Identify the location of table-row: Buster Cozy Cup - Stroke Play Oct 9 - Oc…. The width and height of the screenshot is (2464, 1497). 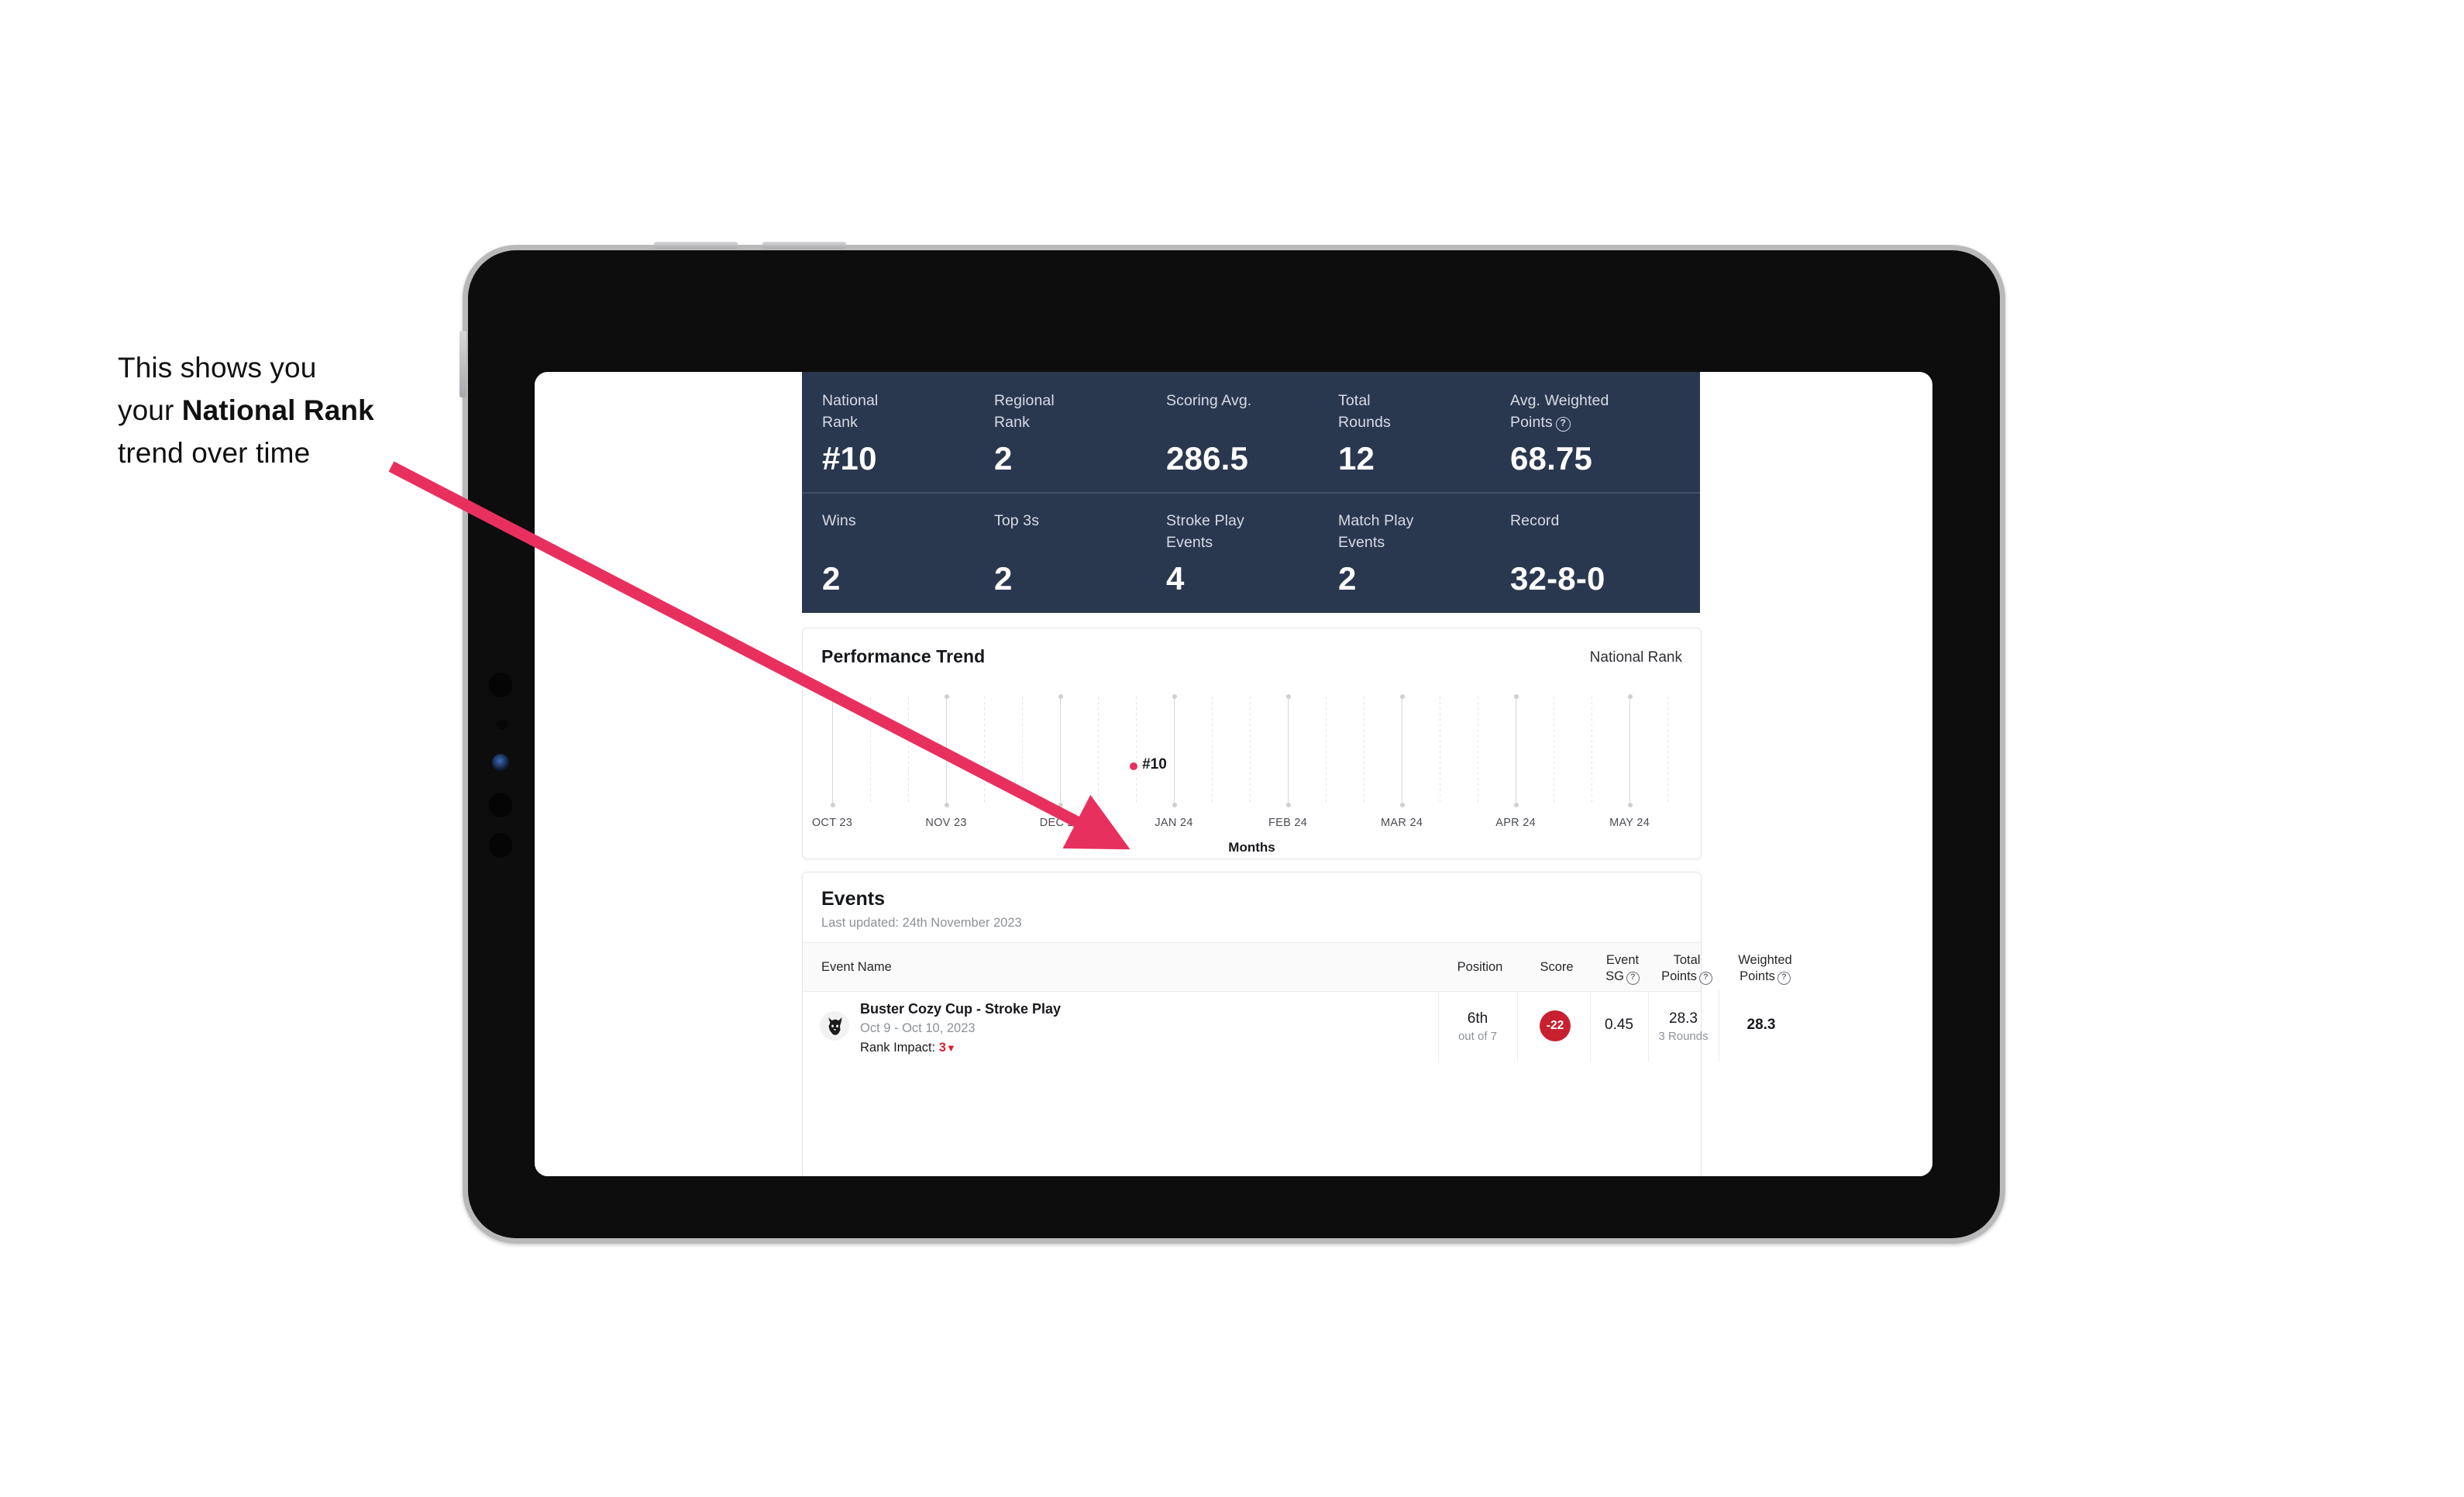
(1289, 1026).